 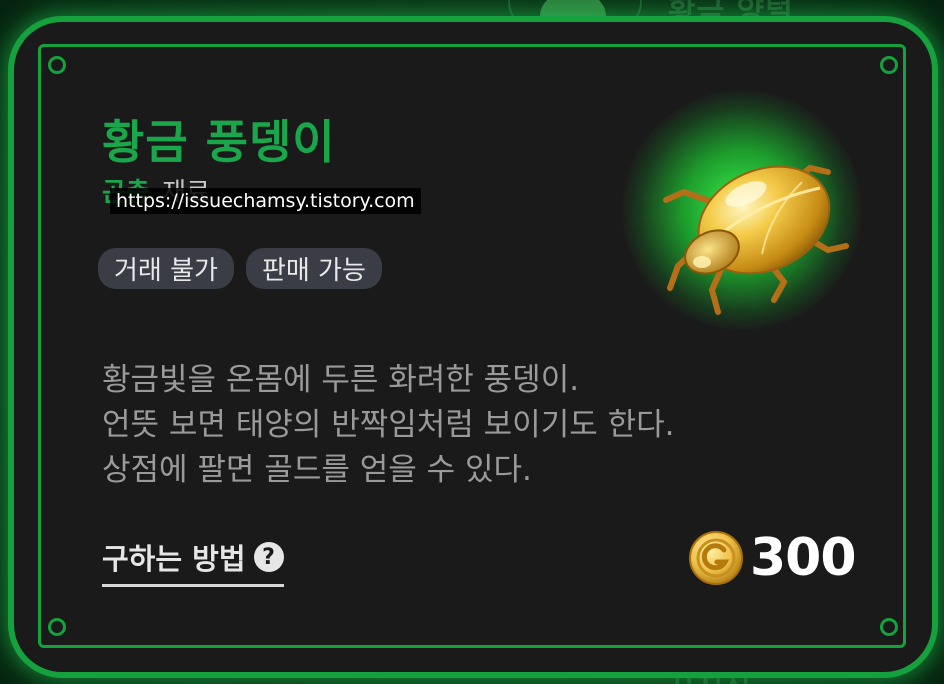 I want to click on how-to-obtain-button: 구하는 방법 ?, so click(x=193, y=561).